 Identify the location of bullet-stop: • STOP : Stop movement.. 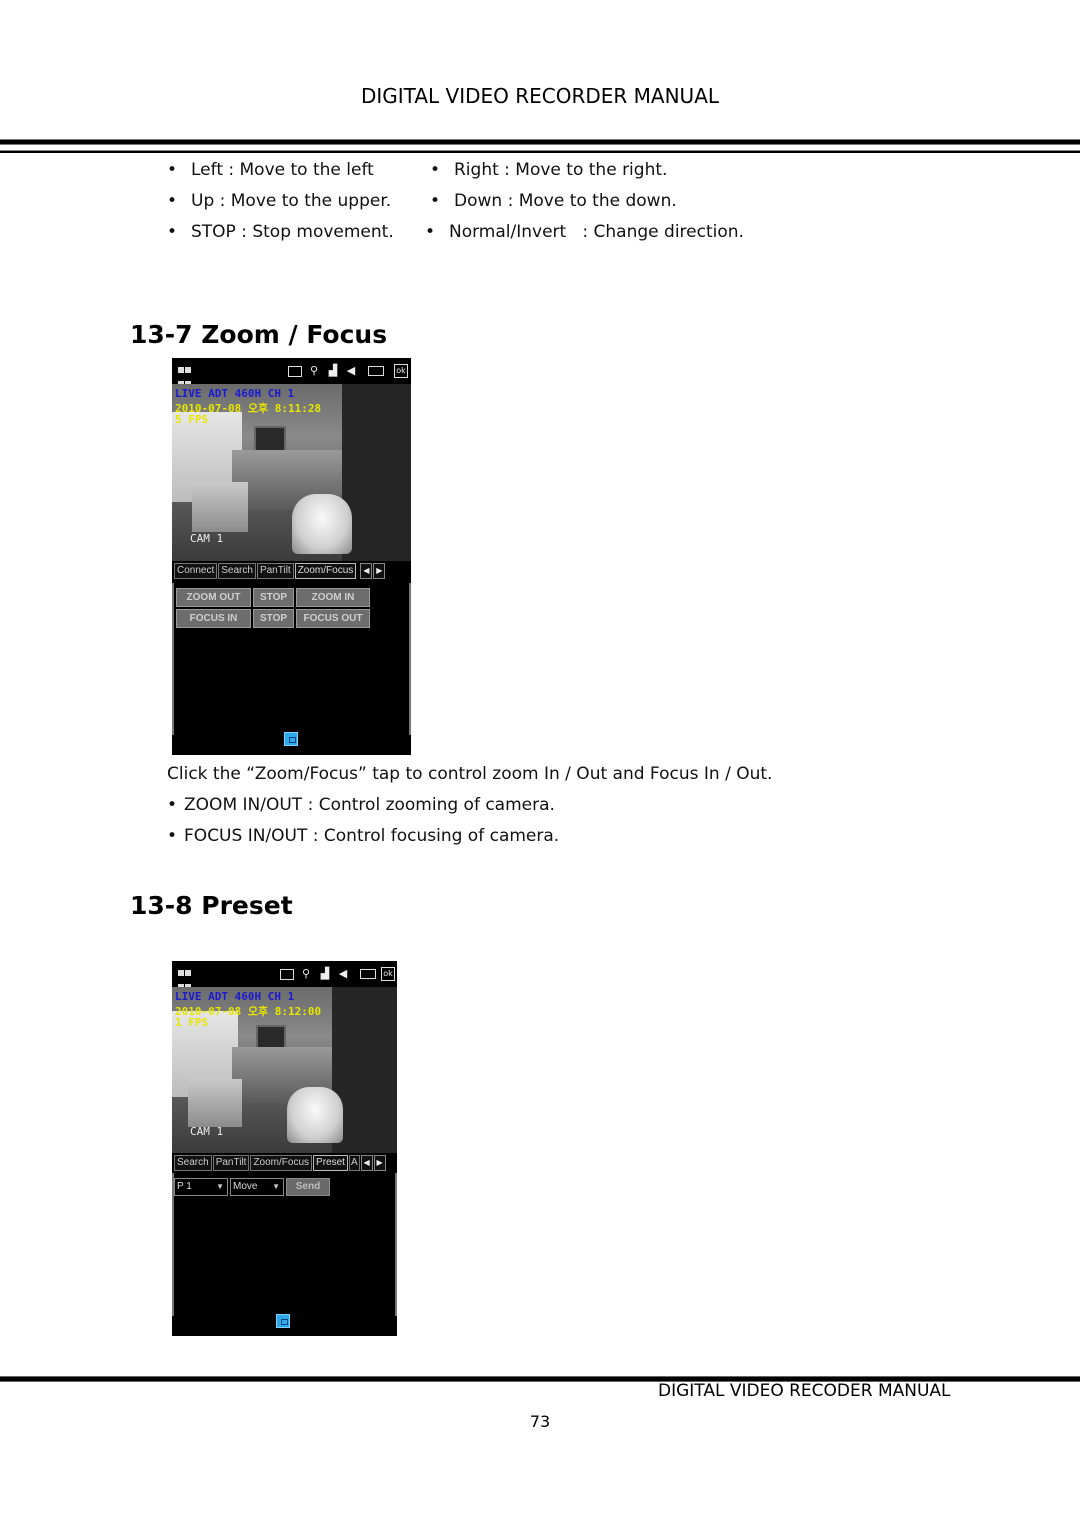
(280, 232).